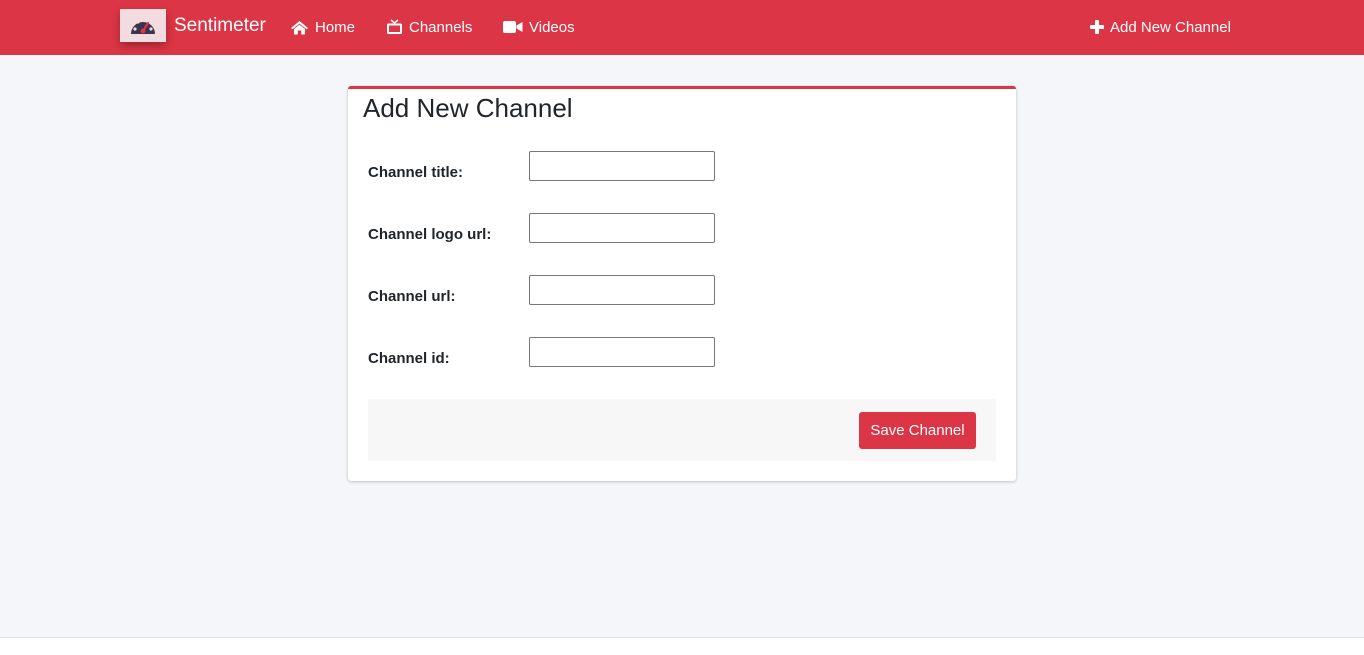 Image resolution: width=1364 pixels, height=655 pixels. I want to click on channel-id-label: Channel id:, so click(409, 358).